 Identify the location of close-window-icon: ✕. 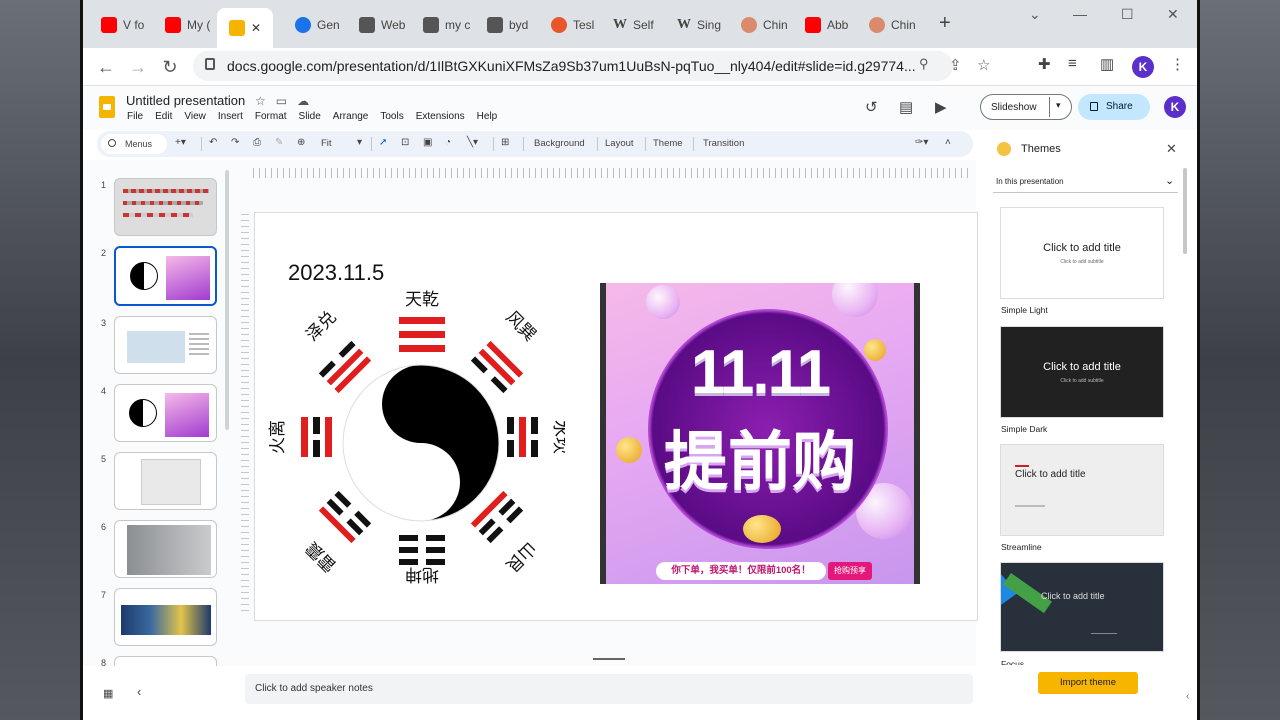
(1173, 14).